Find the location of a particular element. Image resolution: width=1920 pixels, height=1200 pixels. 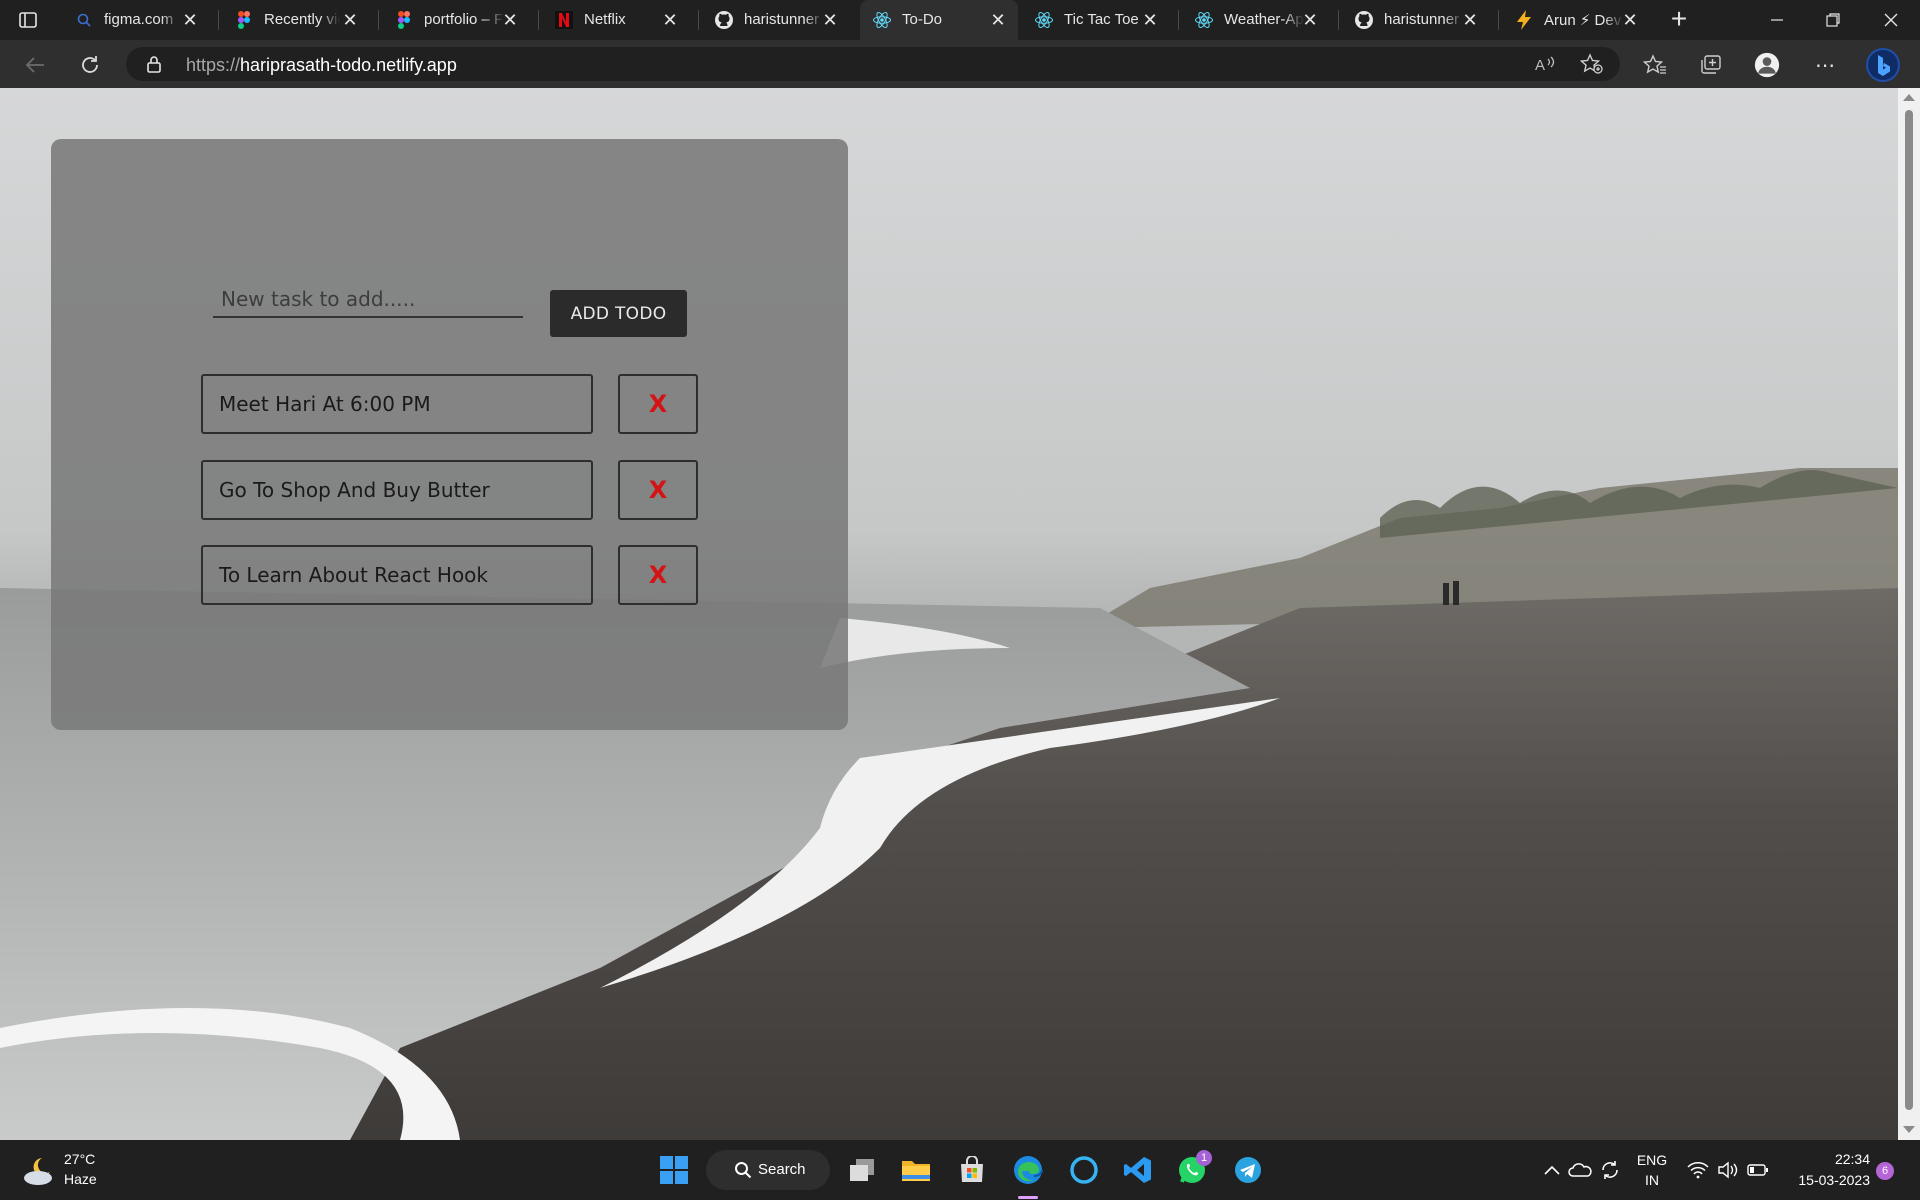

address-bar: https://hariprasath-todo.netlify.app A is located at coordinates (873, 64).